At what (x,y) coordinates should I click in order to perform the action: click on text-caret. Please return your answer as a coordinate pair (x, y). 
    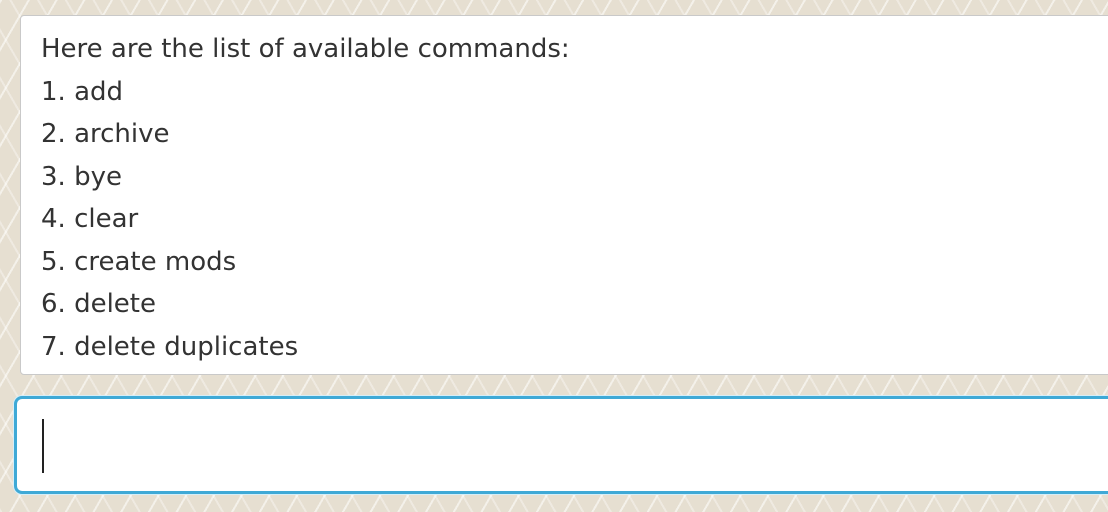
    Looking at the image, I should click on (43, 446).